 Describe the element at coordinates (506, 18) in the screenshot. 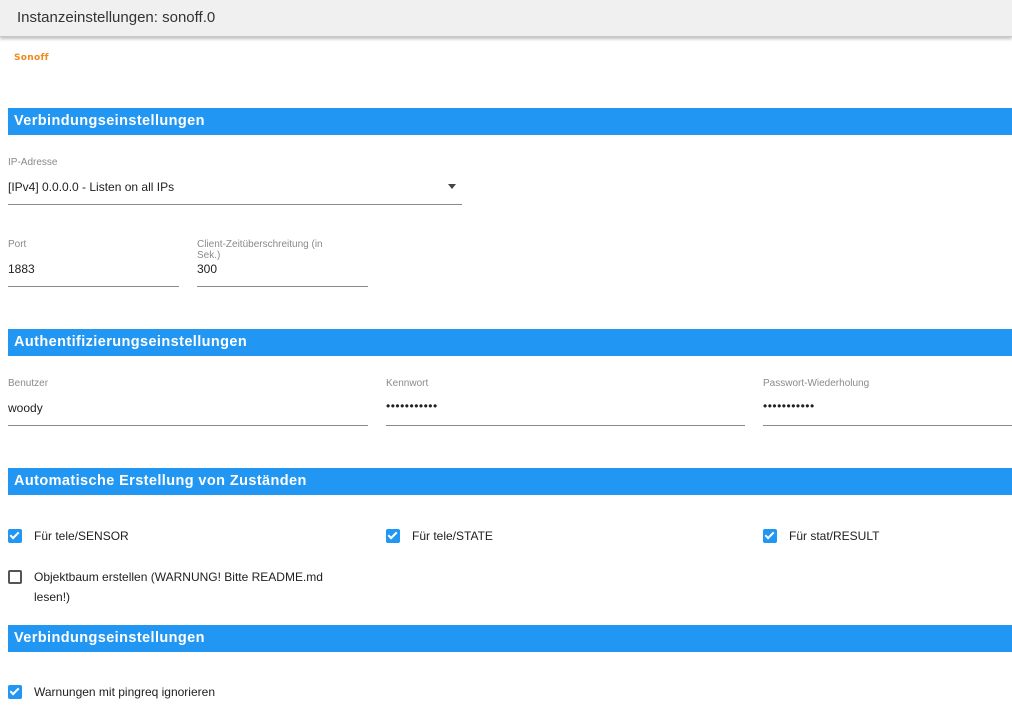

I see `title-bar: Instanzeinstellungen: sonoff.0` at that location.